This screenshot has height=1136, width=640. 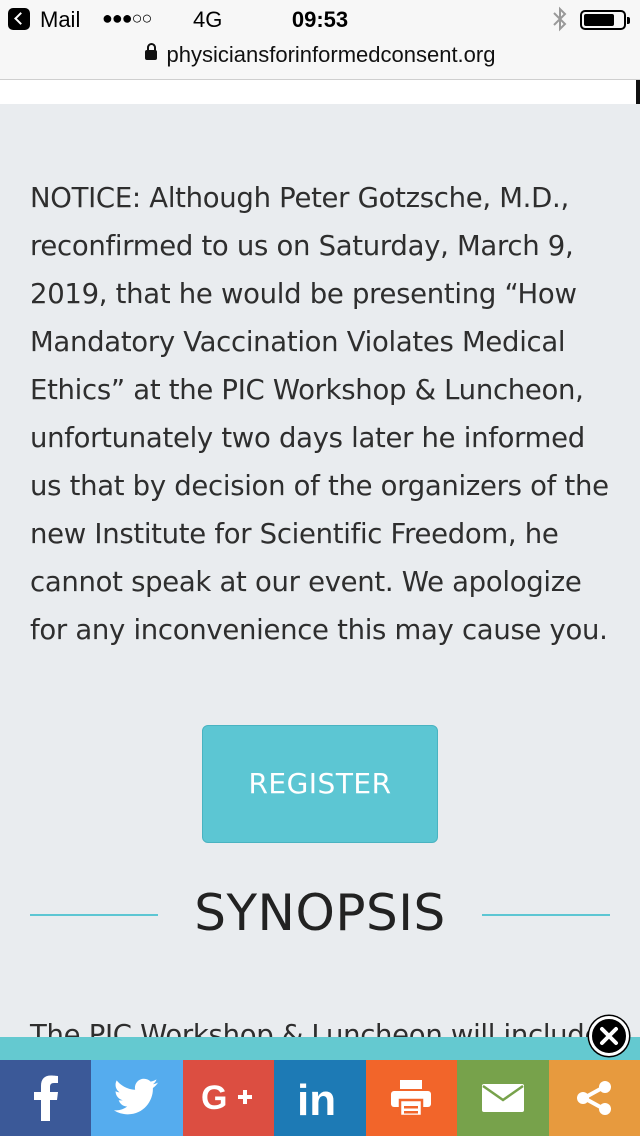 I want to click on svg-text: G, so click(x=214, y=1098).